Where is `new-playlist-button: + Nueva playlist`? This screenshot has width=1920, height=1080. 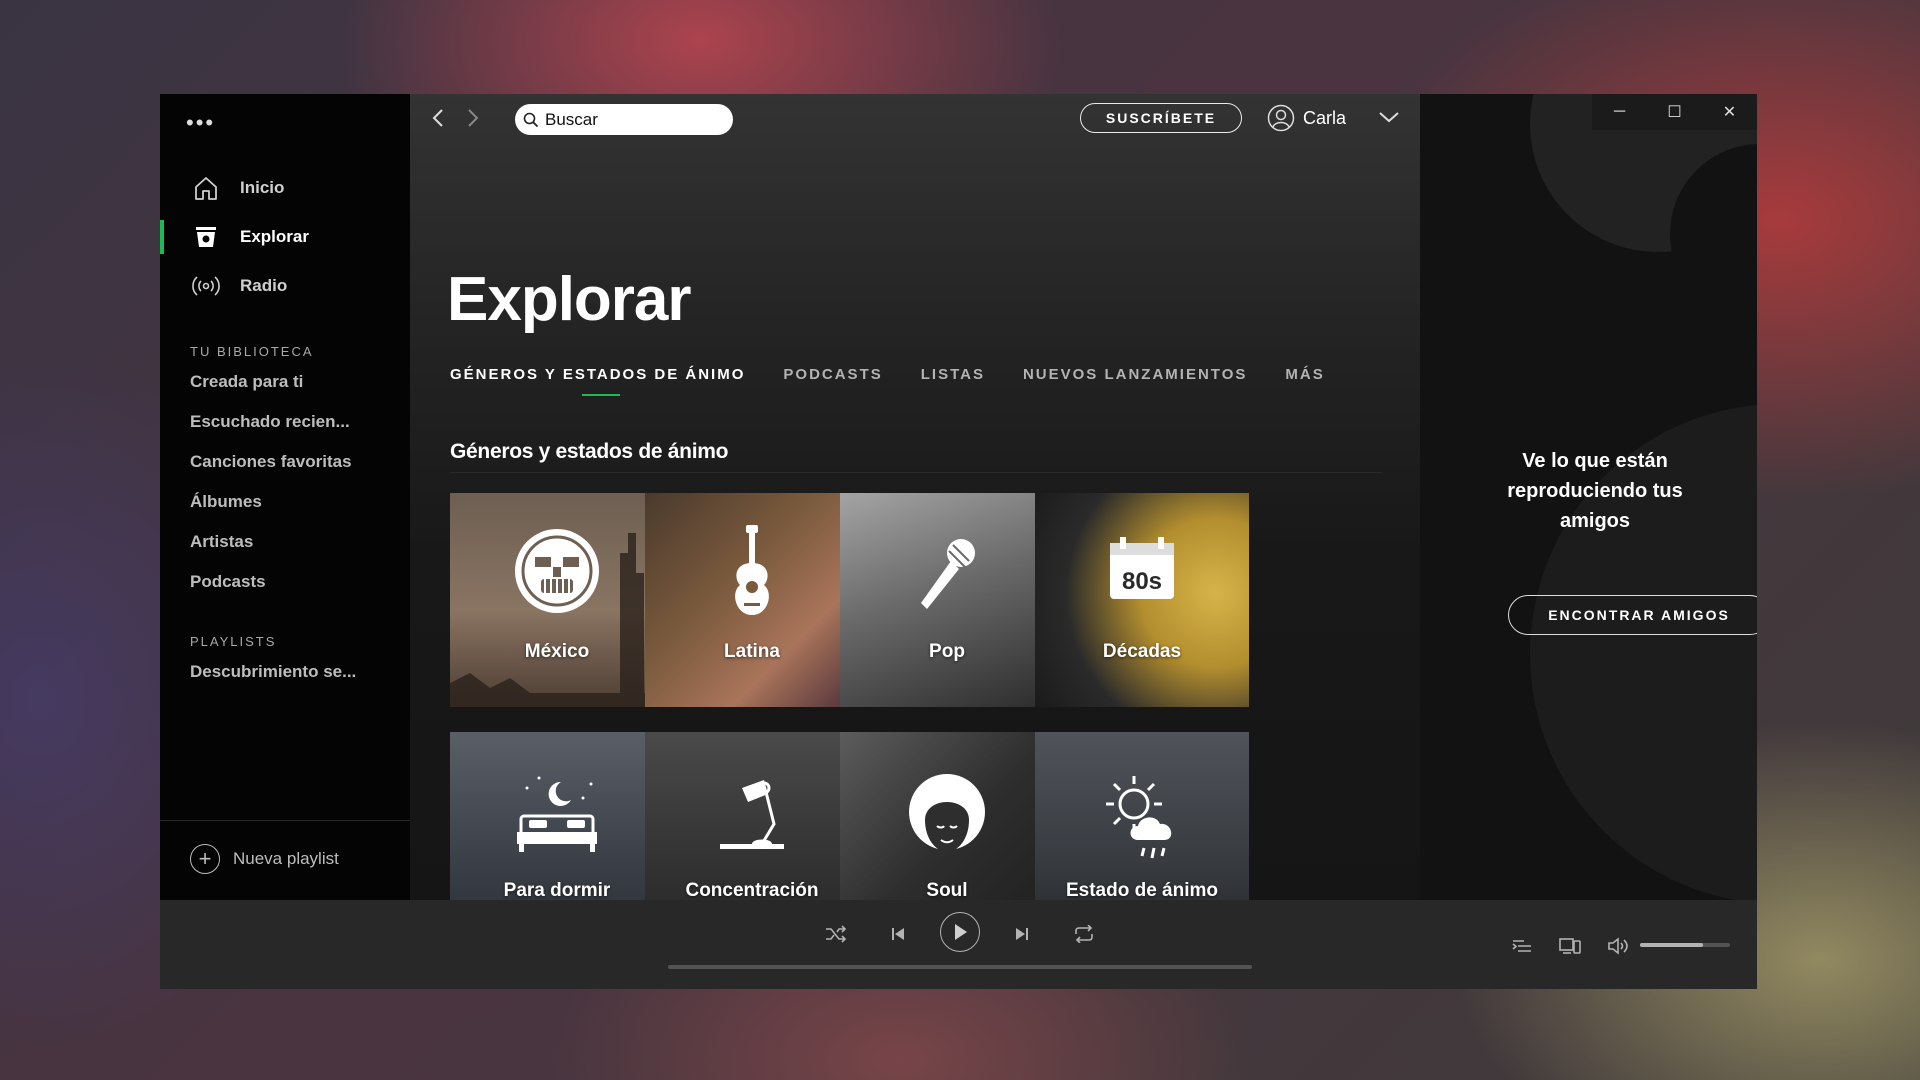
new-playlist-button: + Nueva playlist is located at coordinates (264, 859).